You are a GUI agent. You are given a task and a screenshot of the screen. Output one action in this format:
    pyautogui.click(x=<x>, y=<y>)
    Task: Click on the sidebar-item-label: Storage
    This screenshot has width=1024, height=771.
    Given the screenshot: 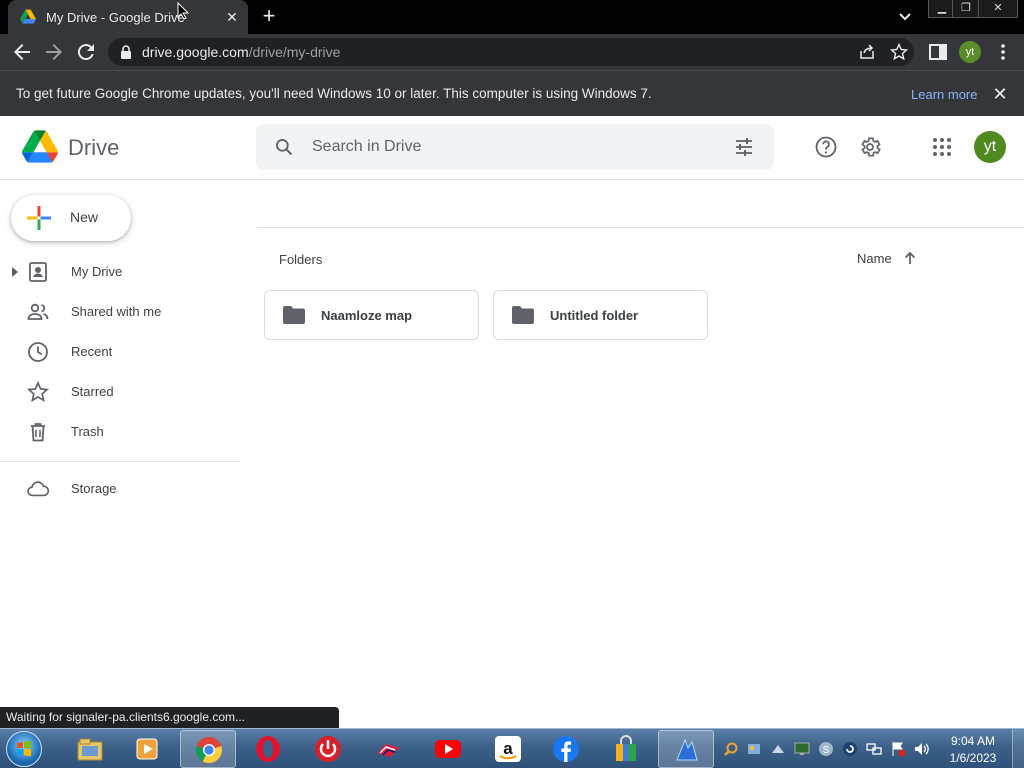 What is the action you would take?
    pyautogui.click(x=94, y=488)
    